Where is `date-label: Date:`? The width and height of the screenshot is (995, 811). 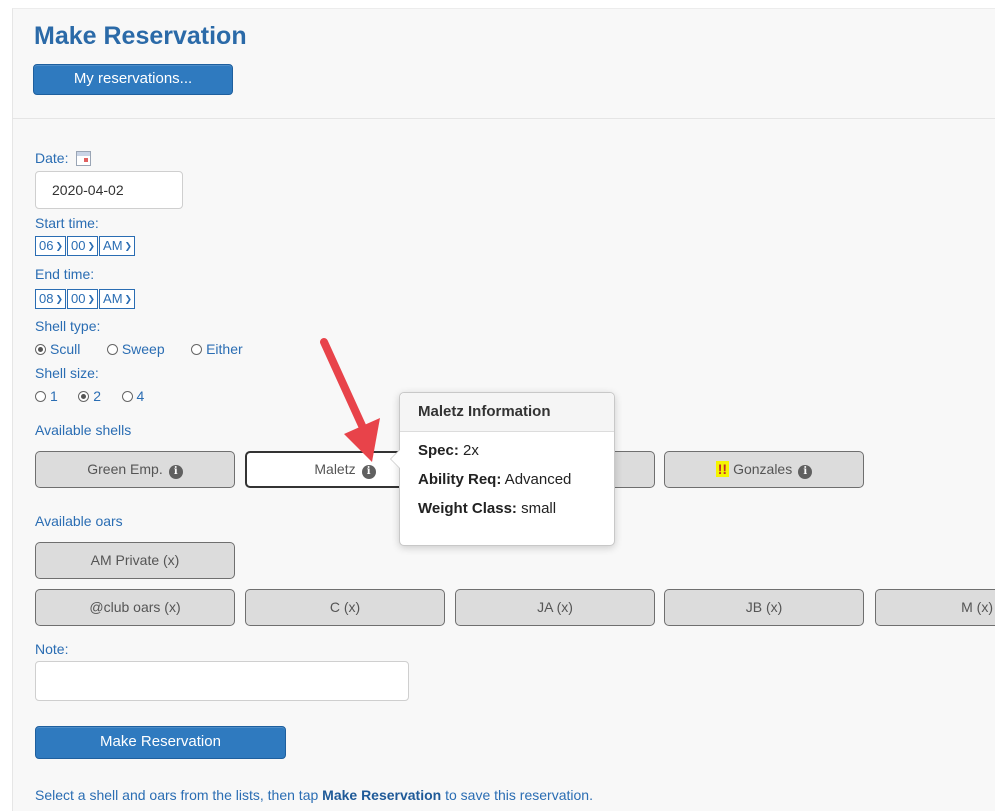
date-label: Date: is located at coordinates (63, 158).